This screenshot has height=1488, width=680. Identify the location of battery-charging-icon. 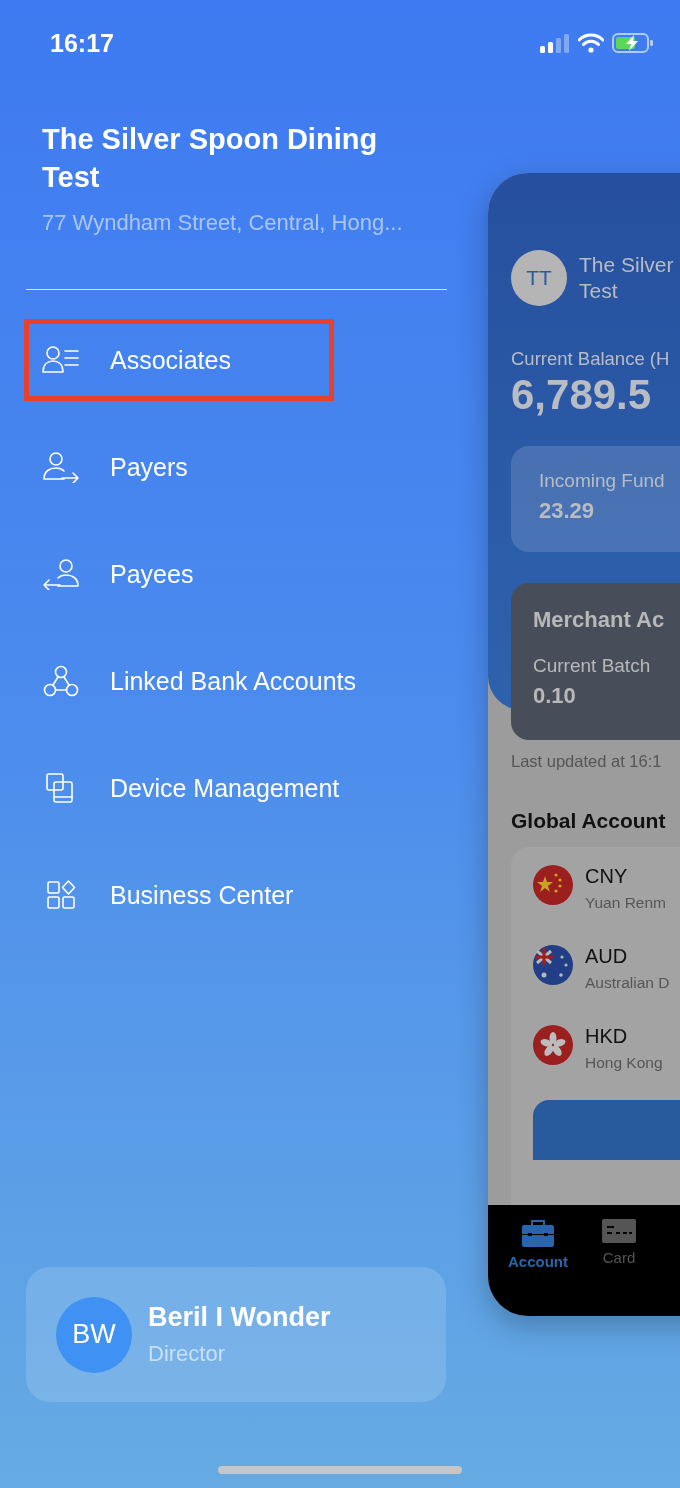
(633, 43).